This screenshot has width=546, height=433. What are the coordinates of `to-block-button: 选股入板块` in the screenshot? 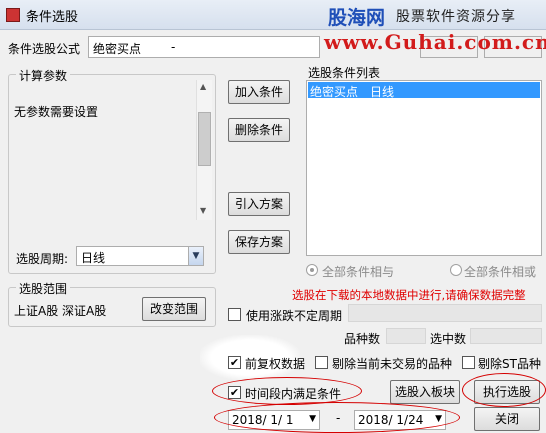 It's located at (425, 392).